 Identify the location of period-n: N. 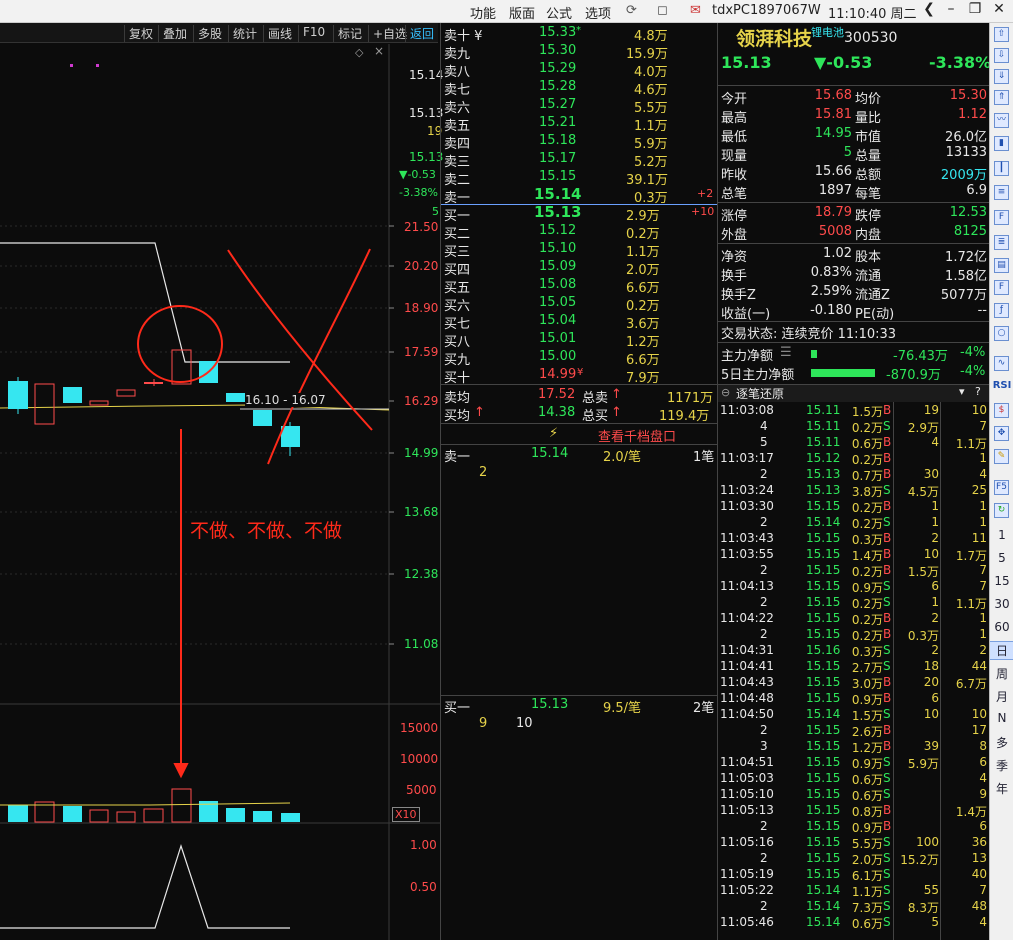
(1001, 718).